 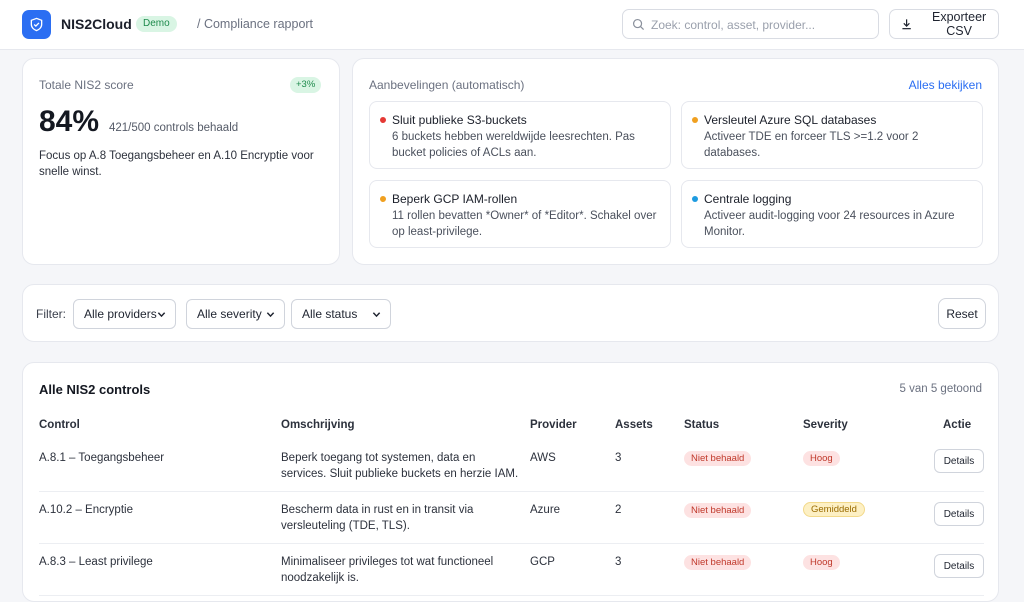 I want to click on score-delta-badge: +3%, so click(x=306, y=85).